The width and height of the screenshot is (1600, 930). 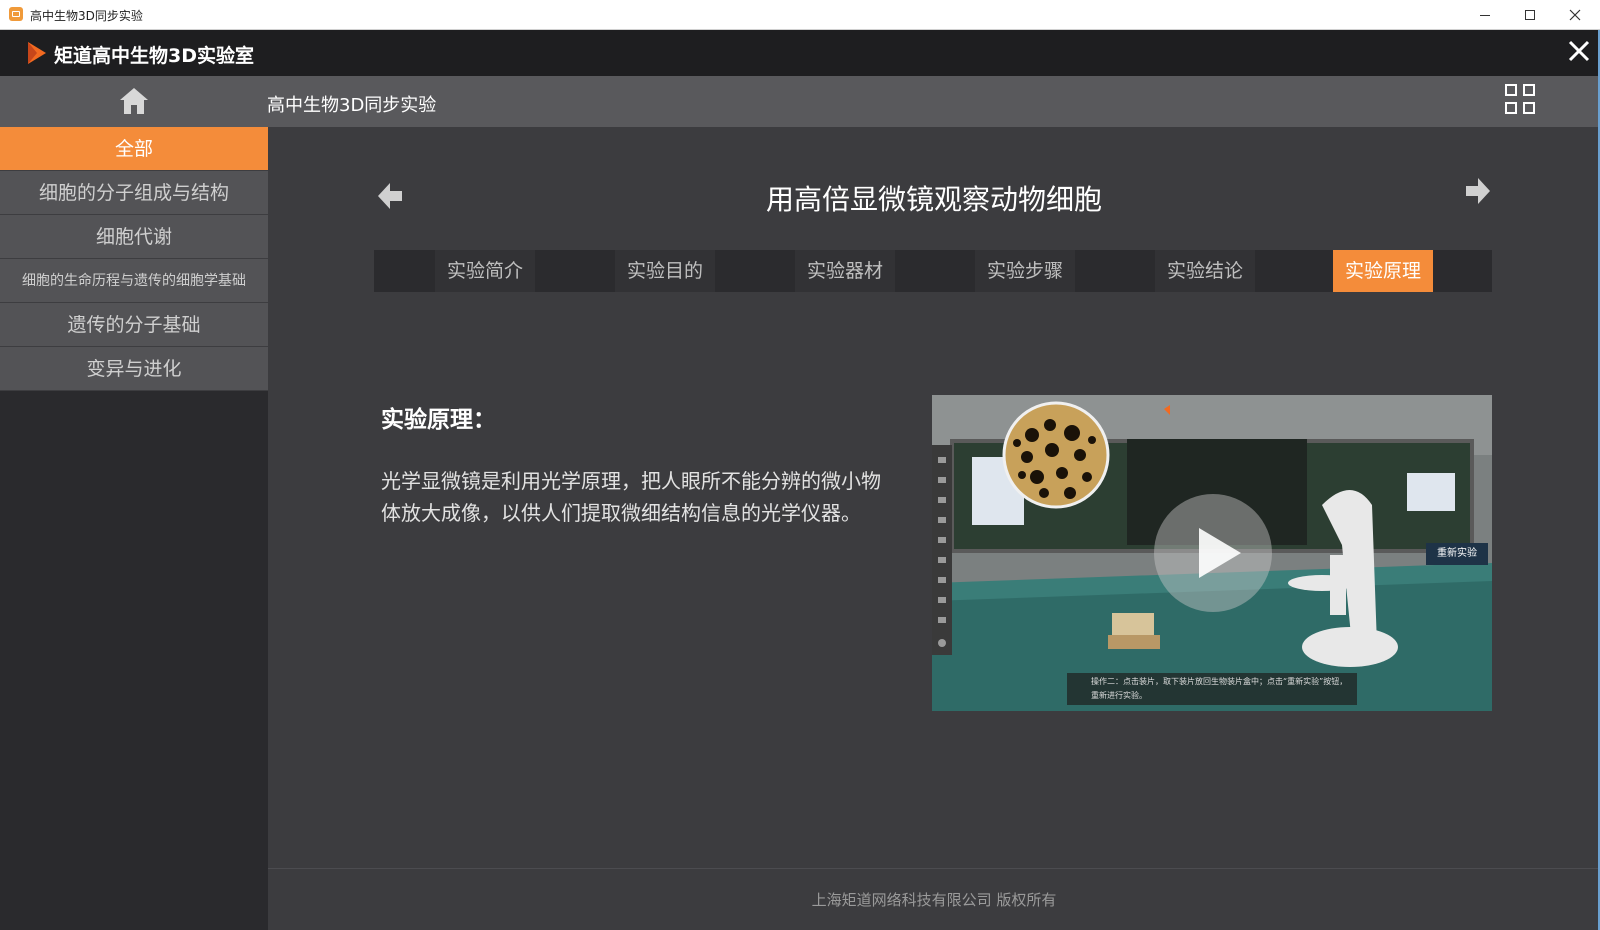 I want to click on sidebar-item-variation-evolution: 变异与进化, so click(x=134, y=369).